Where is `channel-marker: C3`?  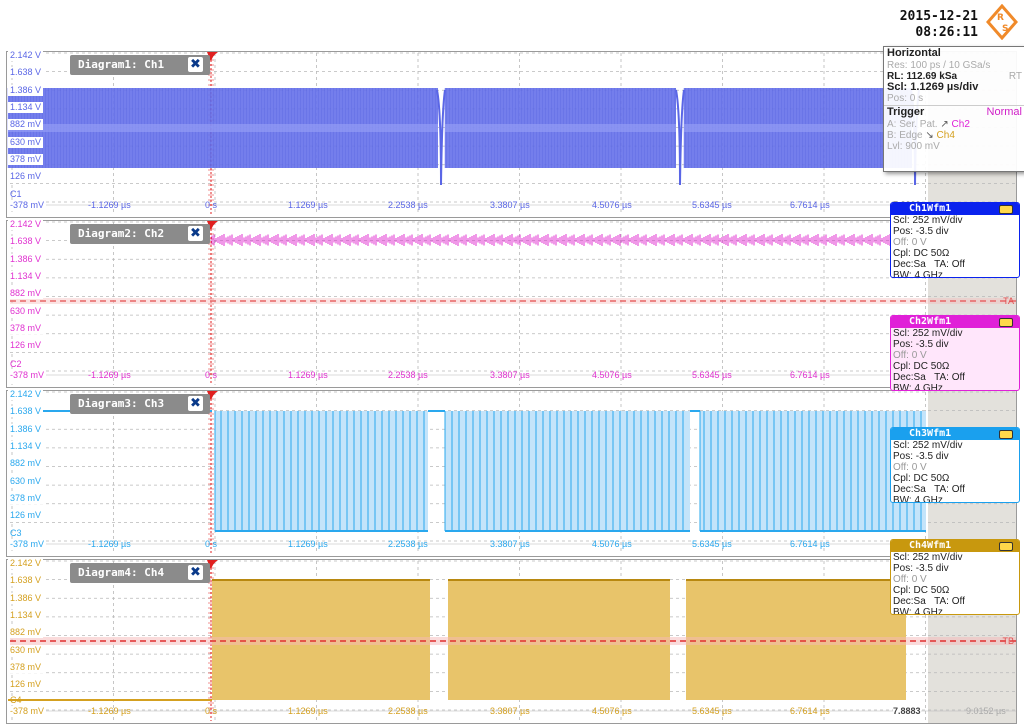
channel-marker: C3 is located at coordinates (16, 533).